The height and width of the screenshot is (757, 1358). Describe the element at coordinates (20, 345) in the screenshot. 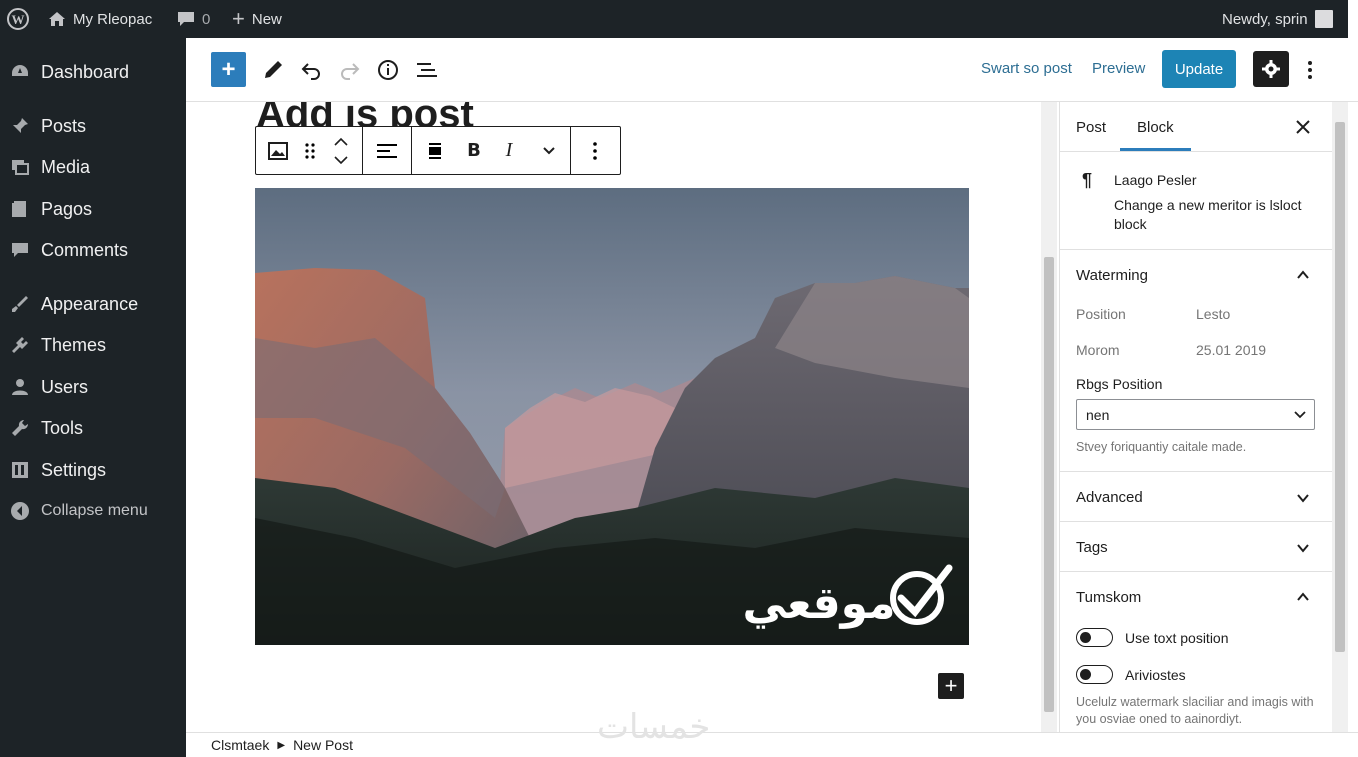

I see `plugin-icon` at that location.